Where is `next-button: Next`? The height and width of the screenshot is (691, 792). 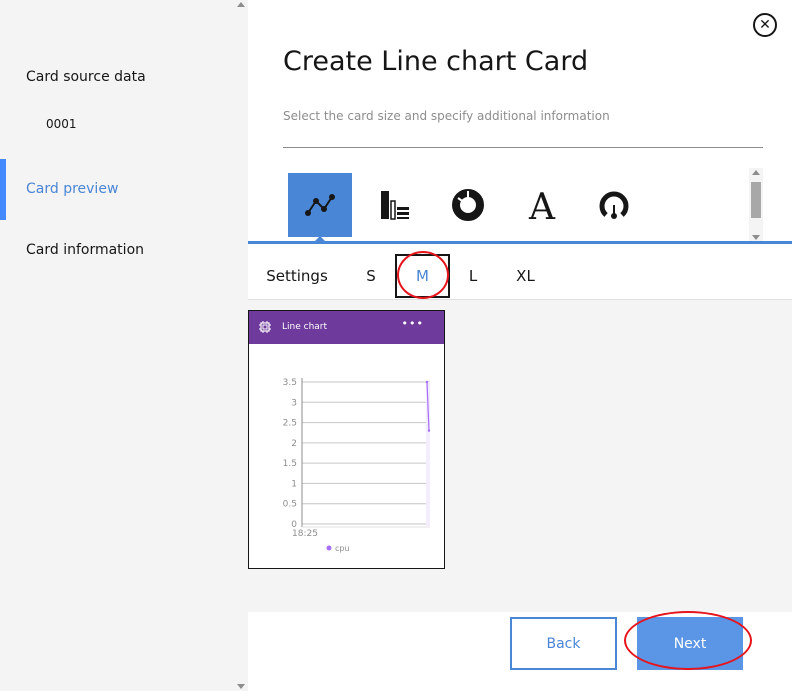 next-button: Next is located at coordinates (690, 643).